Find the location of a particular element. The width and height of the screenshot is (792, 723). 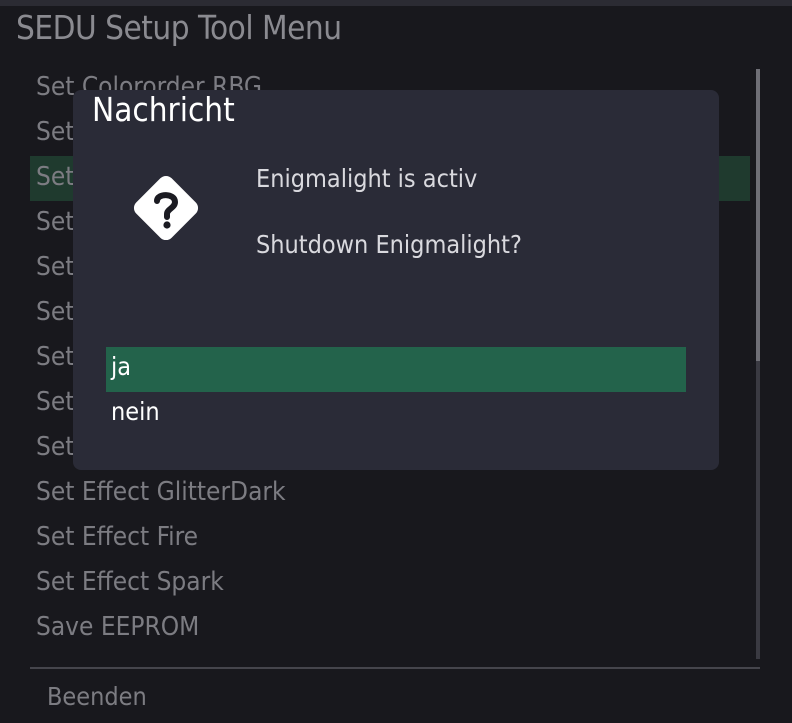

menu-item-save-eeprom: Save EEPROM is located at coordinates (390, 628).